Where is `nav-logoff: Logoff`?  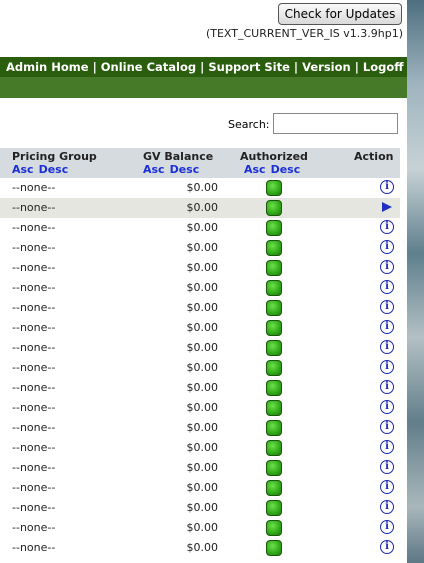
nav-logoff: Logoff is located at coordinates (383, 67).